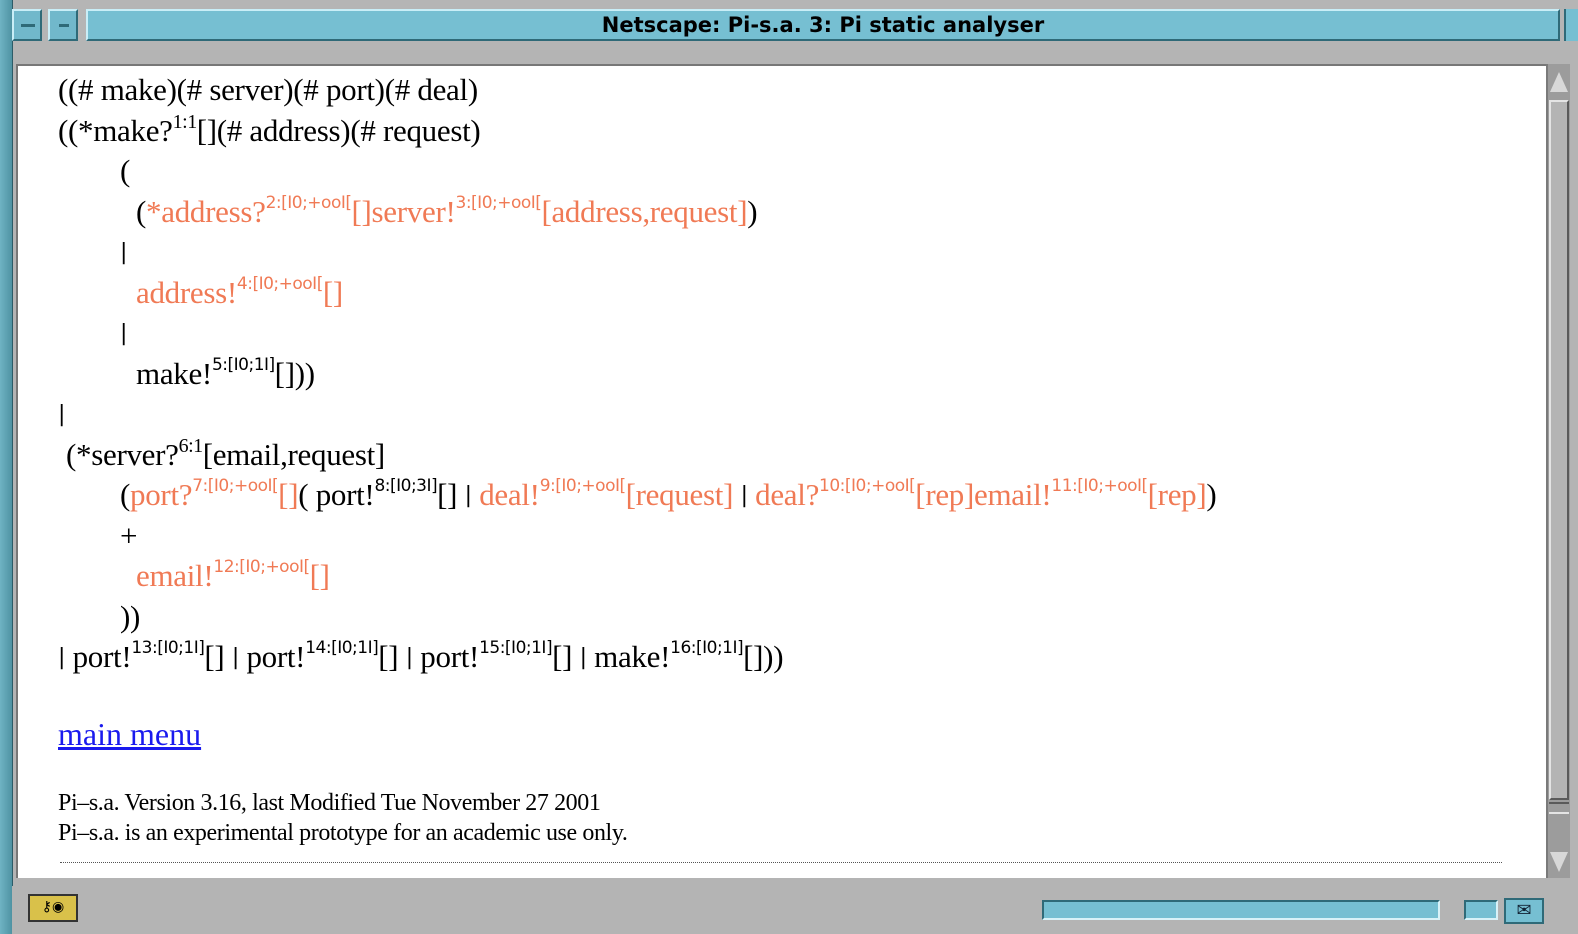 This screenshot has width=1578, height=934. I want to click on code-line-14: )), so click(637, 617).